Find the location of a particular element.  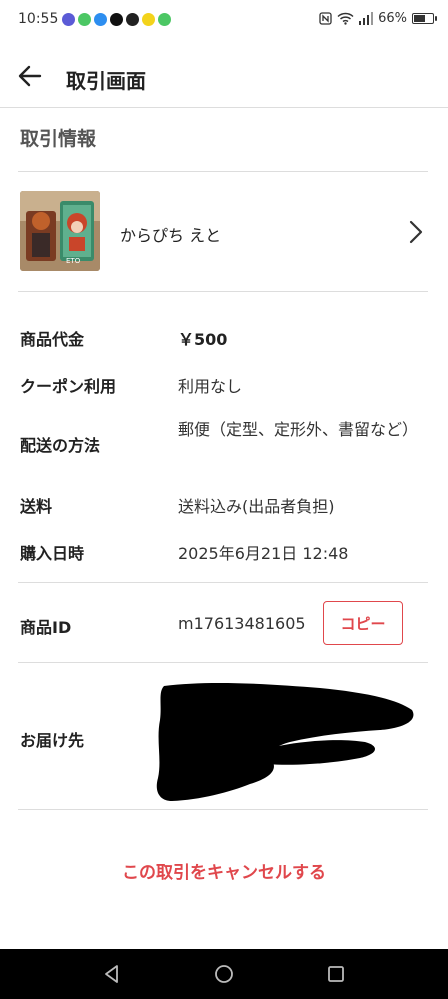

copy-button: コピー is located at coordinates (363, 623).